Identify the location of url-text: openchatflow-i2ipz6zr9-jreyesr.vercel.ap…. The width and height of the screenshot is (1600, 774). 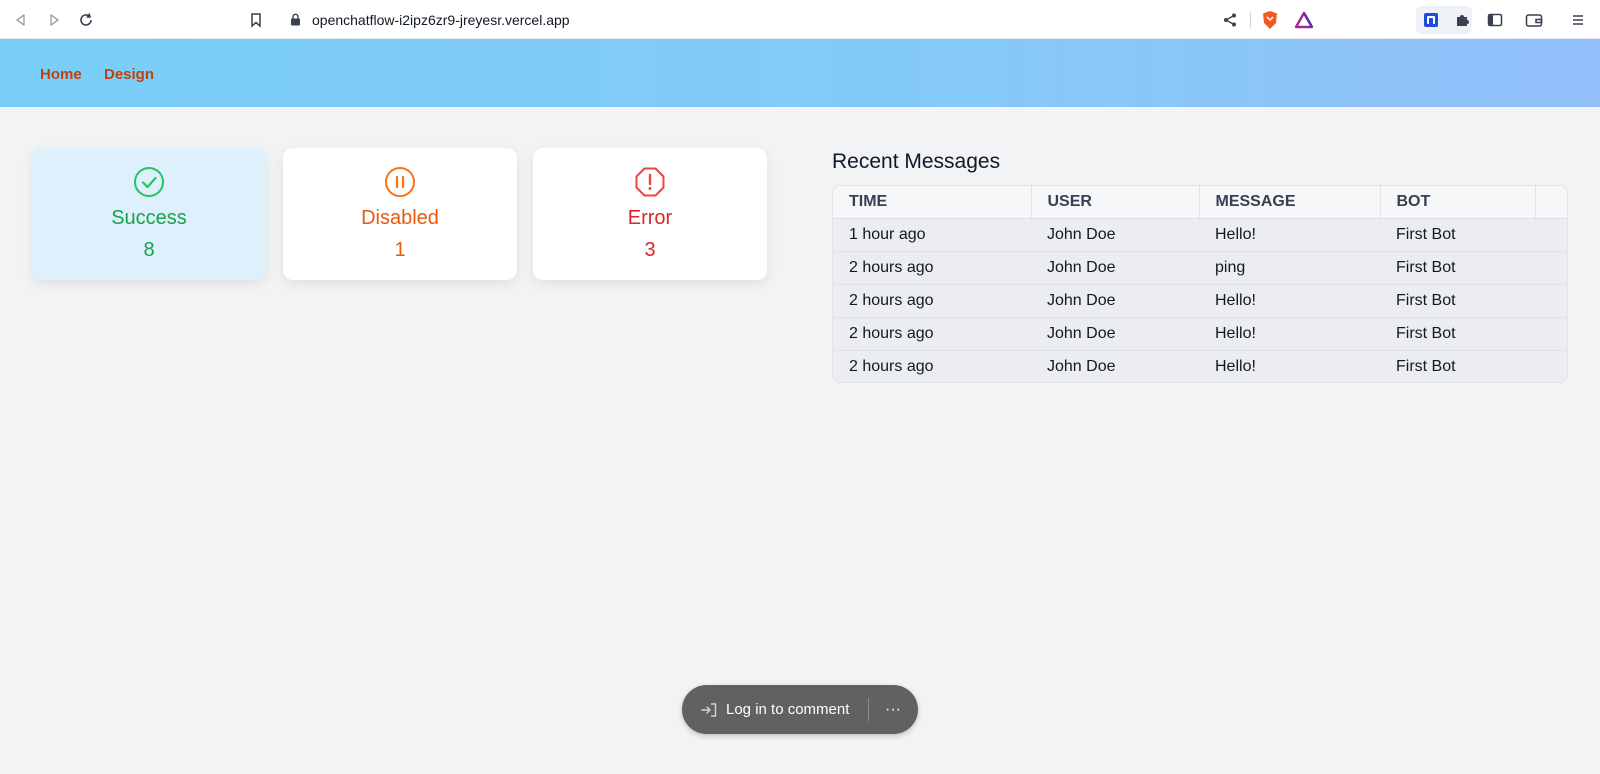
(441, 20).